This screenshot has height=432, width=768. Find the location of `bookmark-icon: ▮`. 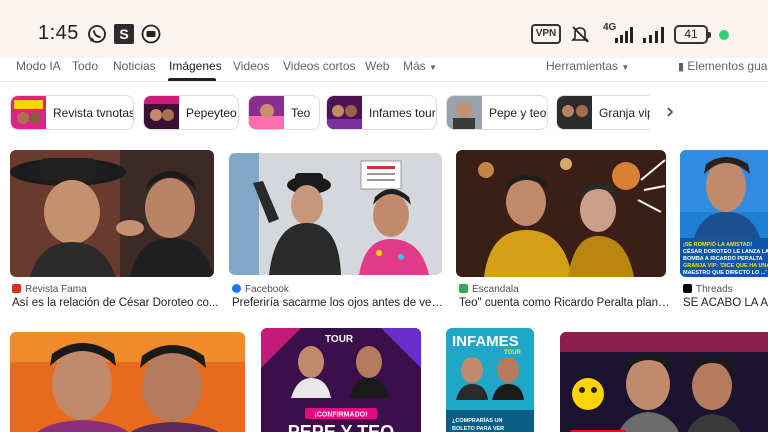

bookmark-icon: ▮ is located at coordinates (681, 67).